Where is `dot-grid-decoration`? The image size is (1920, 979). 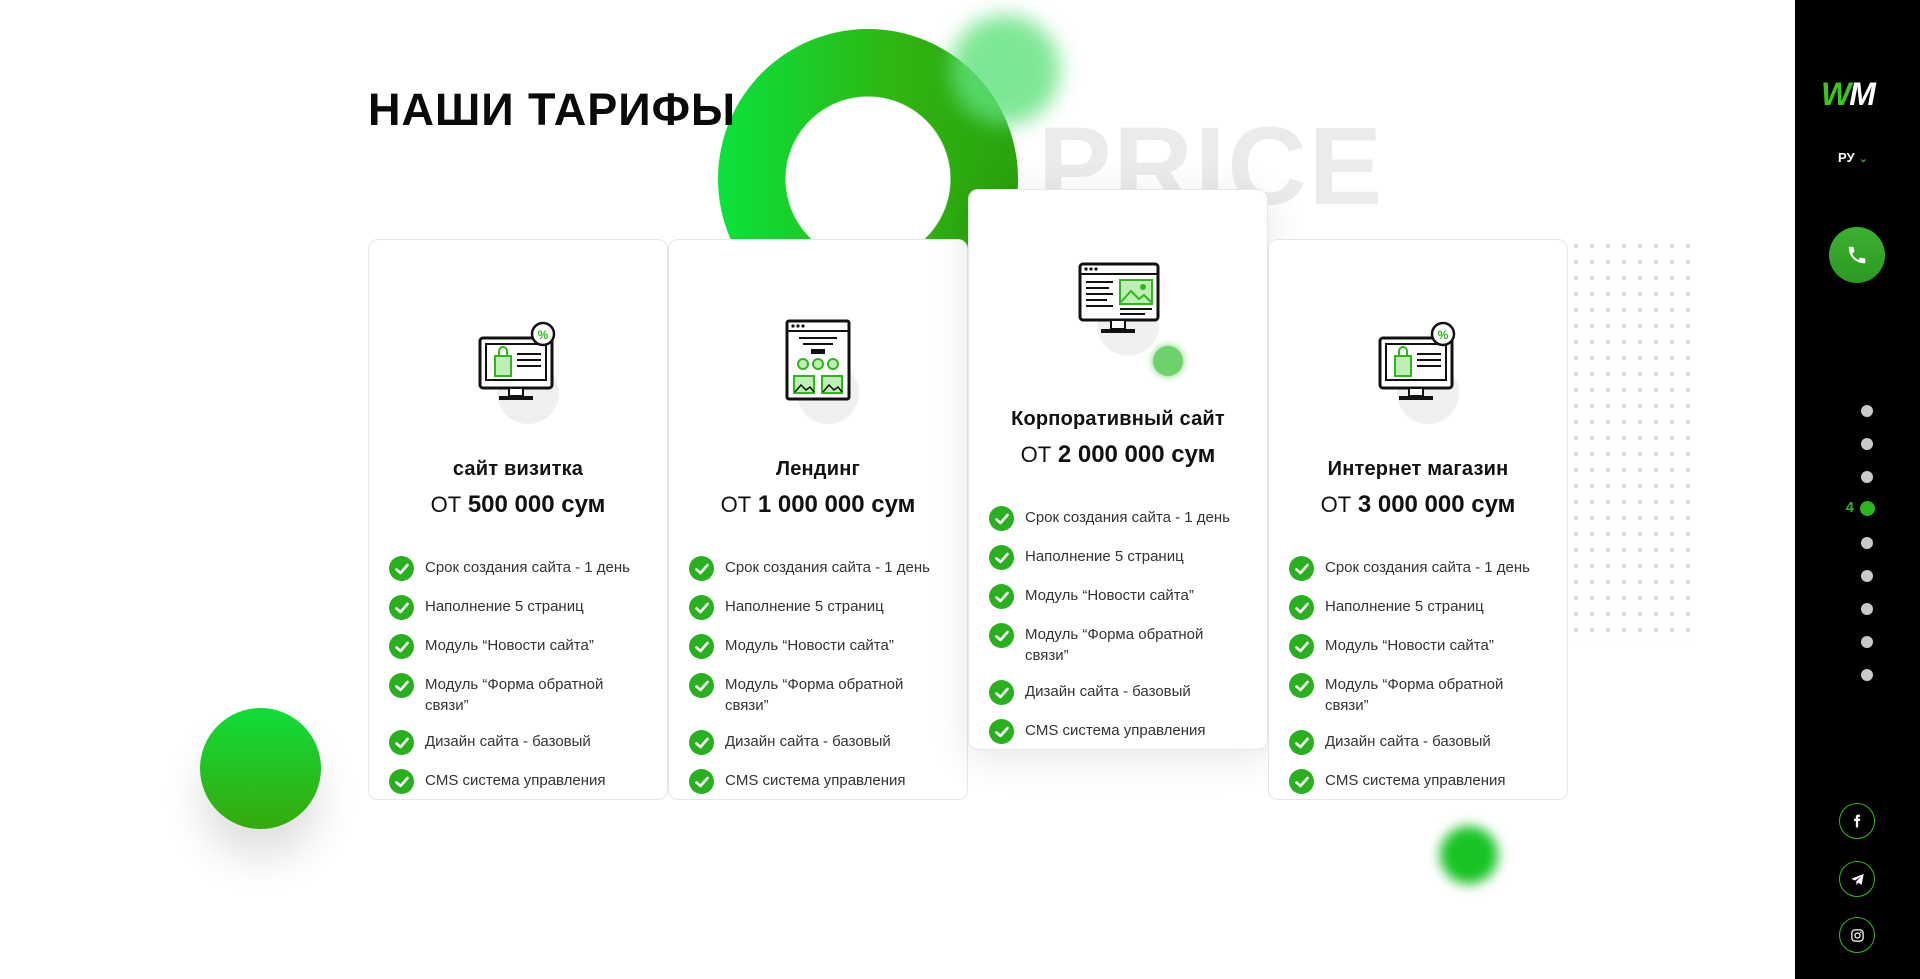 dot-grid-decoration is located at coordinates (1632, 441).